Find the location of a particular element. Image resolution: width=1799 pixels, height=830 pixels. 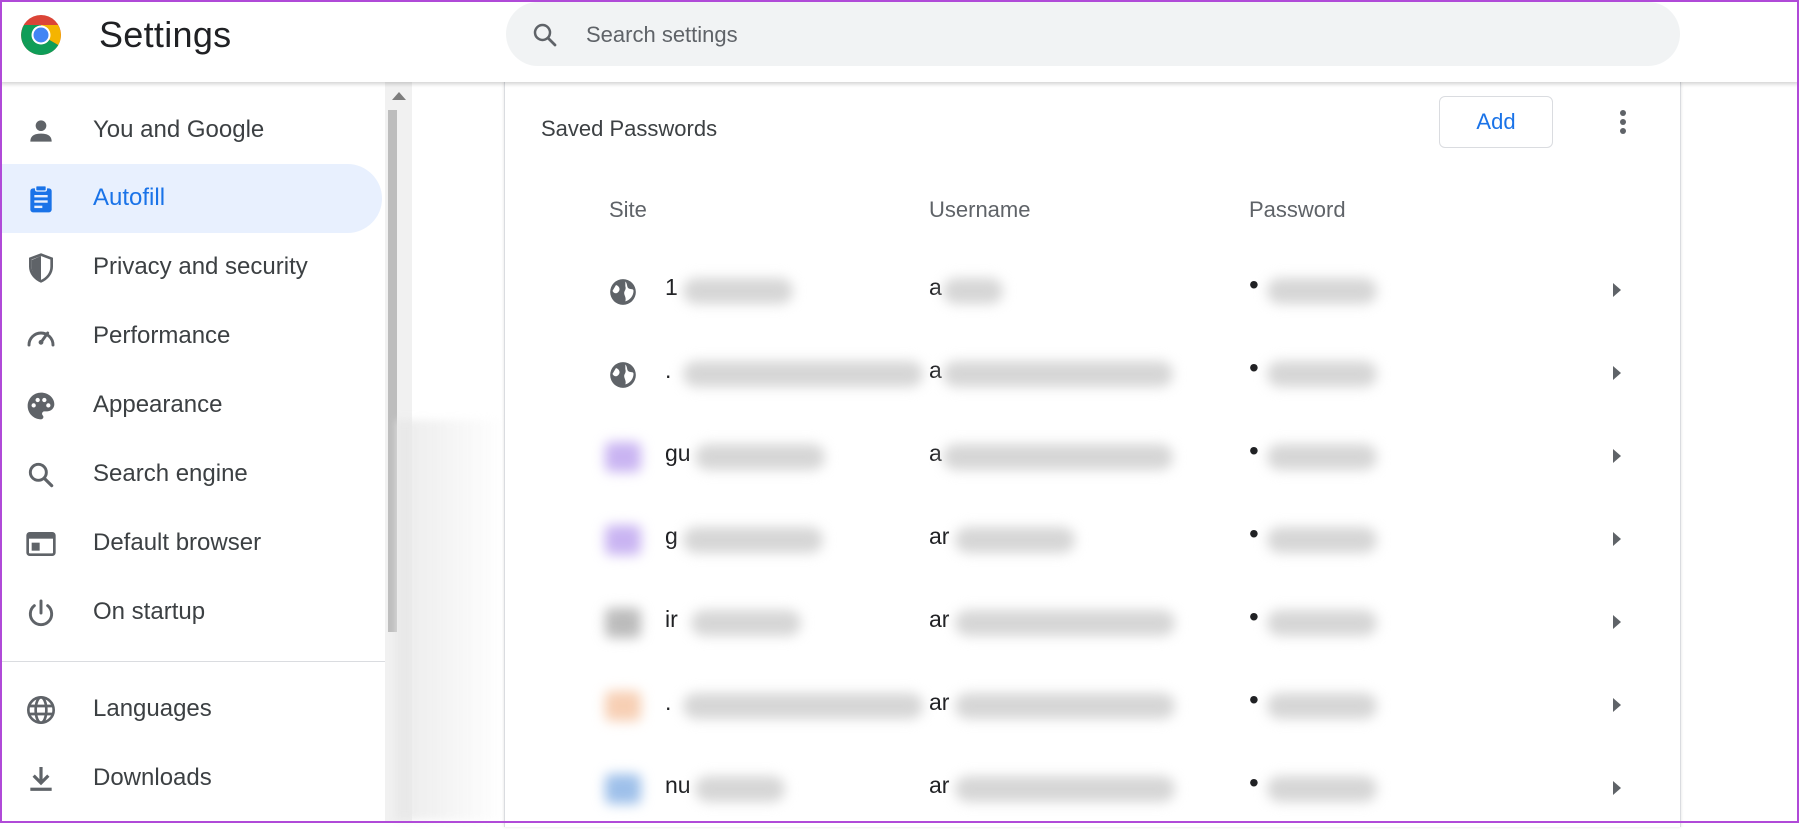

sidebar-item-label: You and Google is located at coordinates (179, 129).